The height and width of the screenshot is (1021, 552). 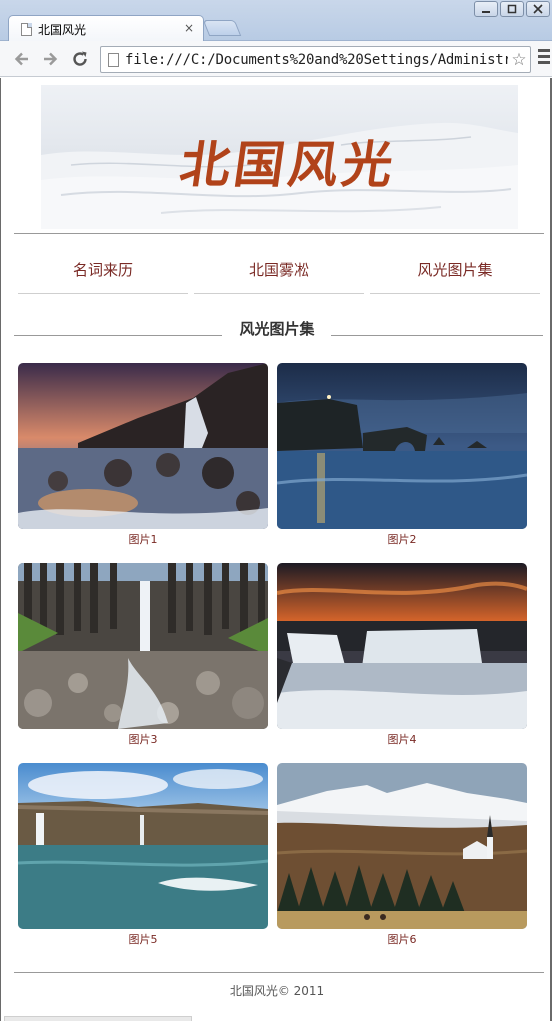 I want to click on file-icon, so click(x=26, y=29).